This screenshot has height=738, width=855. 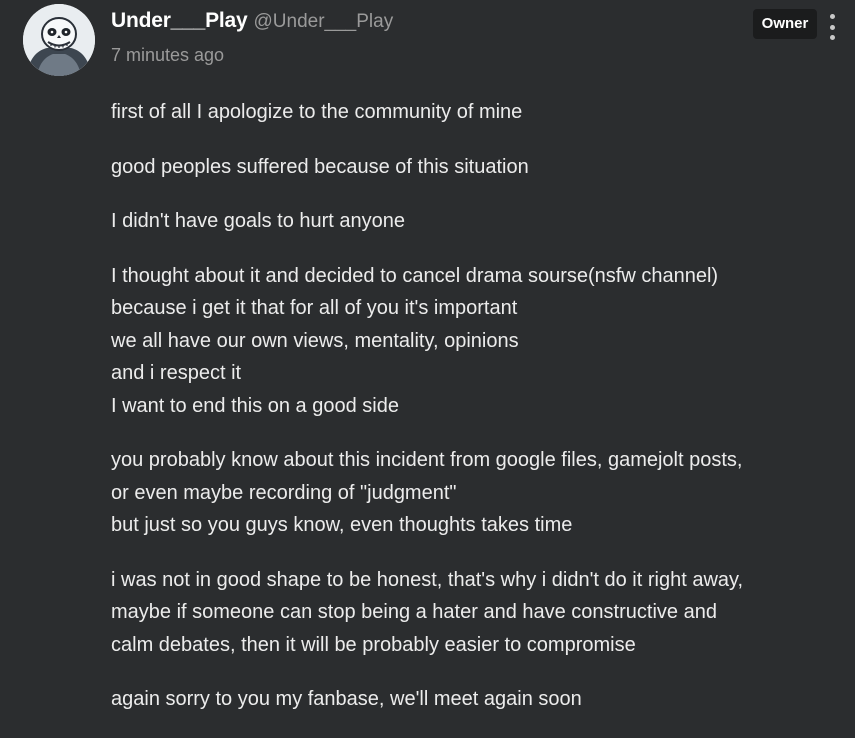 I want to click on post-text-line: or even maybe recording of "judgment", so click(x=284, y=492).